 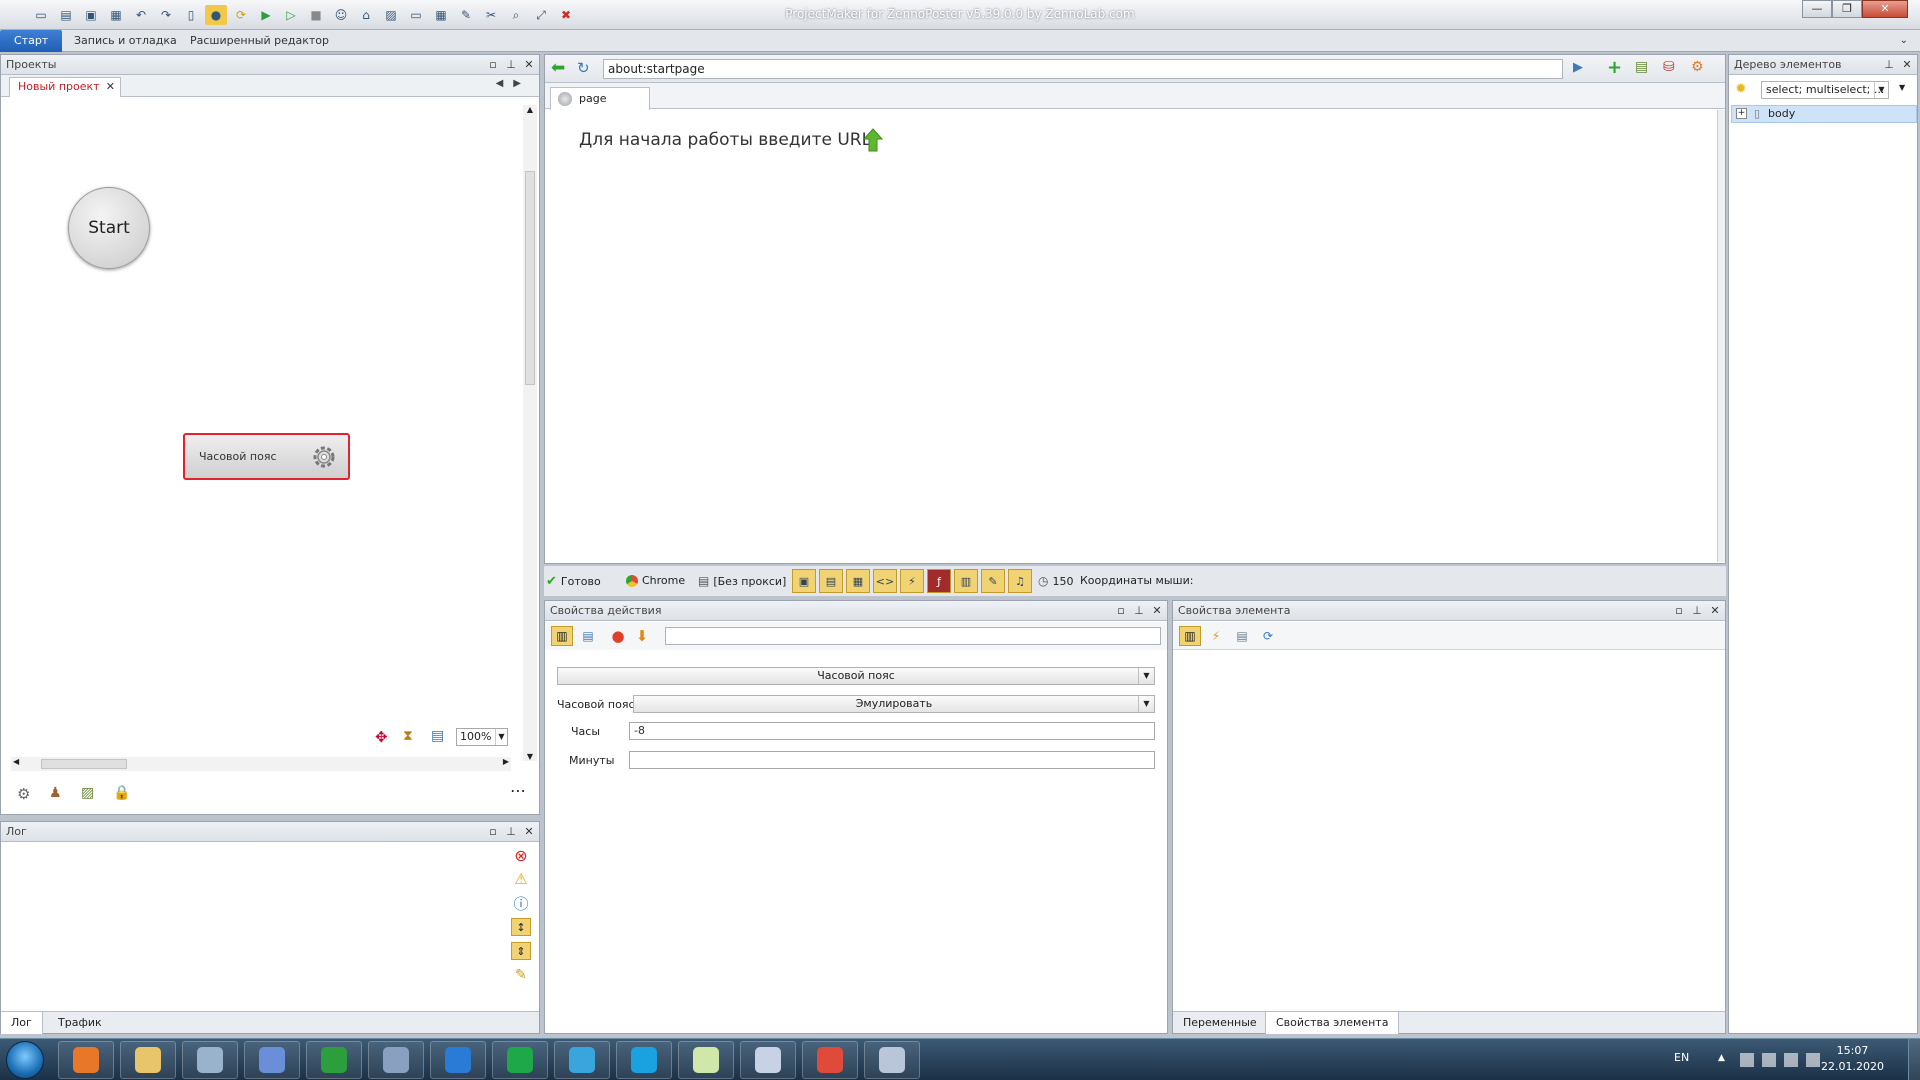 What do you see at coordinates (1847, 9) in the screenshot?
I see `maximize-button: ❐` at bounding box center [1847, 9].